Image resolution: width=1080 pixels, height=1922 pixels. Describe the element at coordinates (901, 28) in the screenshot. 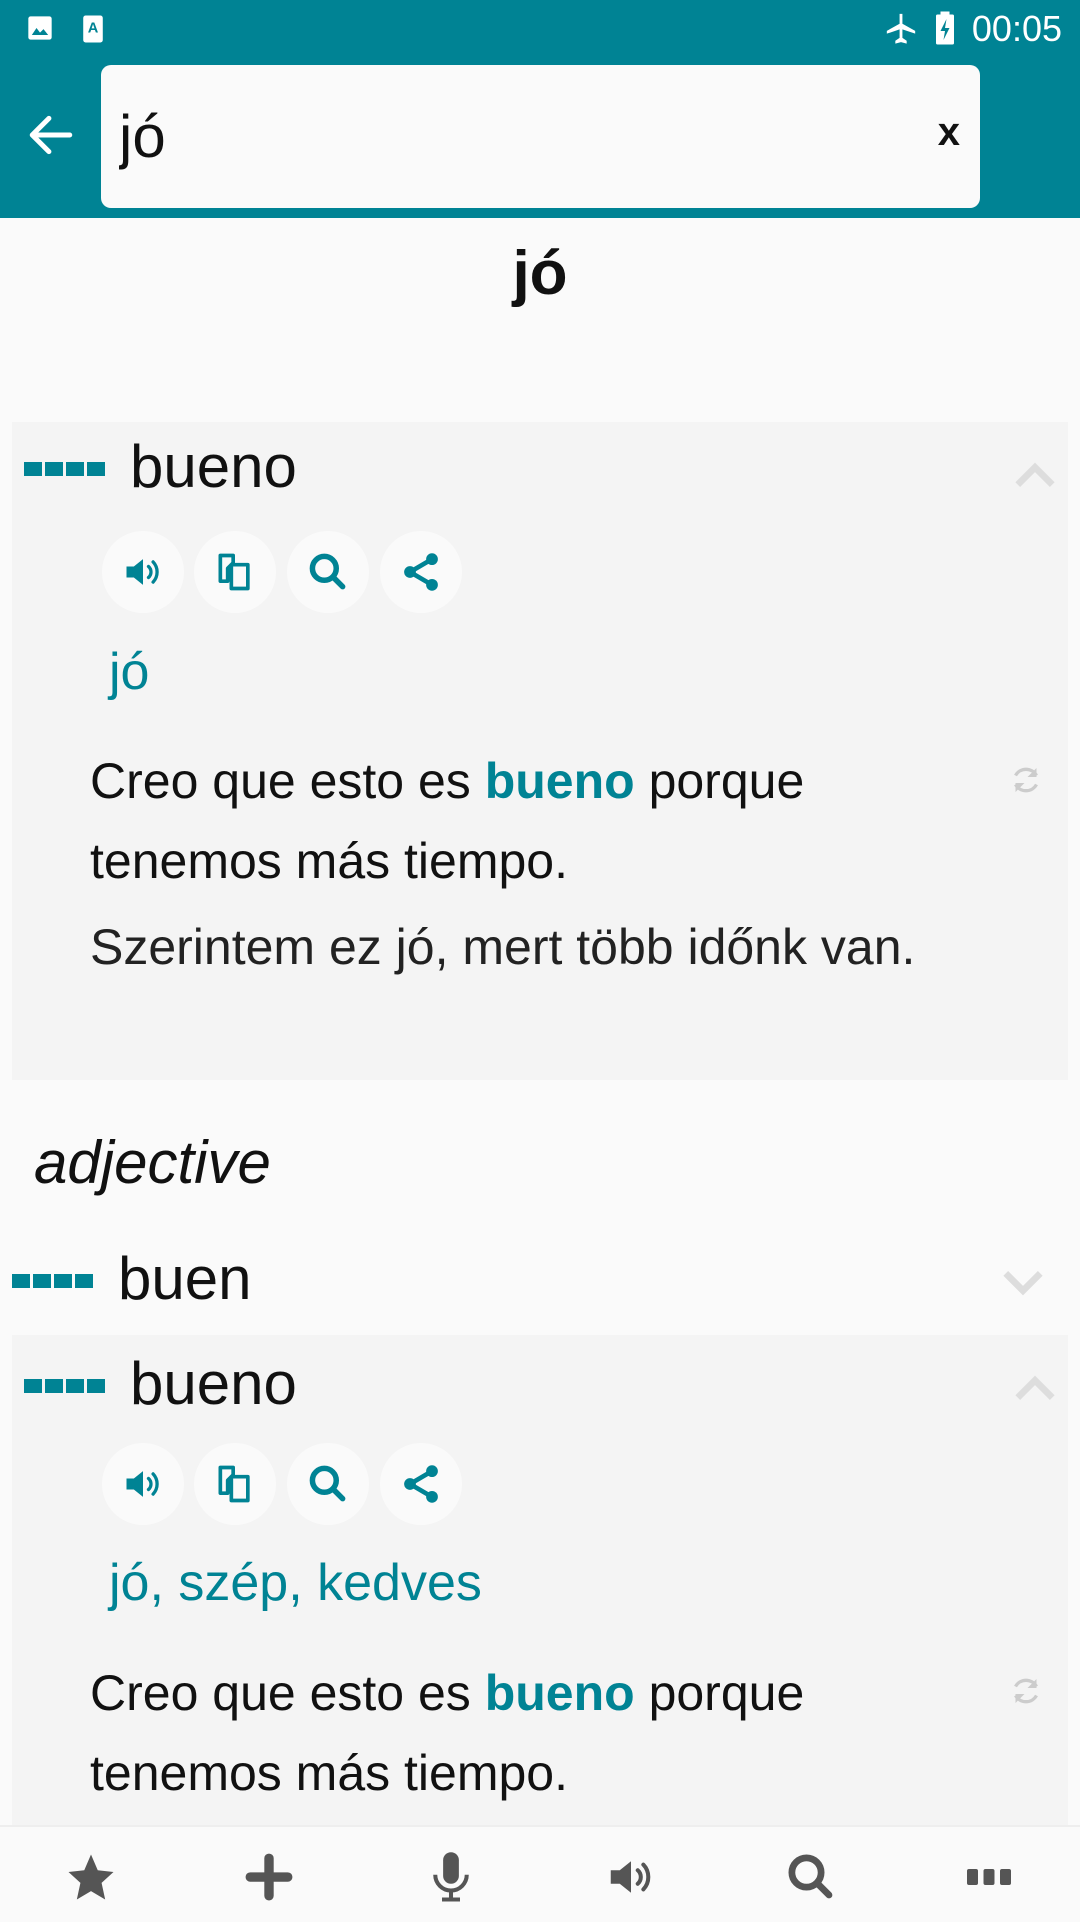

I see `airplane-icon` at that location.